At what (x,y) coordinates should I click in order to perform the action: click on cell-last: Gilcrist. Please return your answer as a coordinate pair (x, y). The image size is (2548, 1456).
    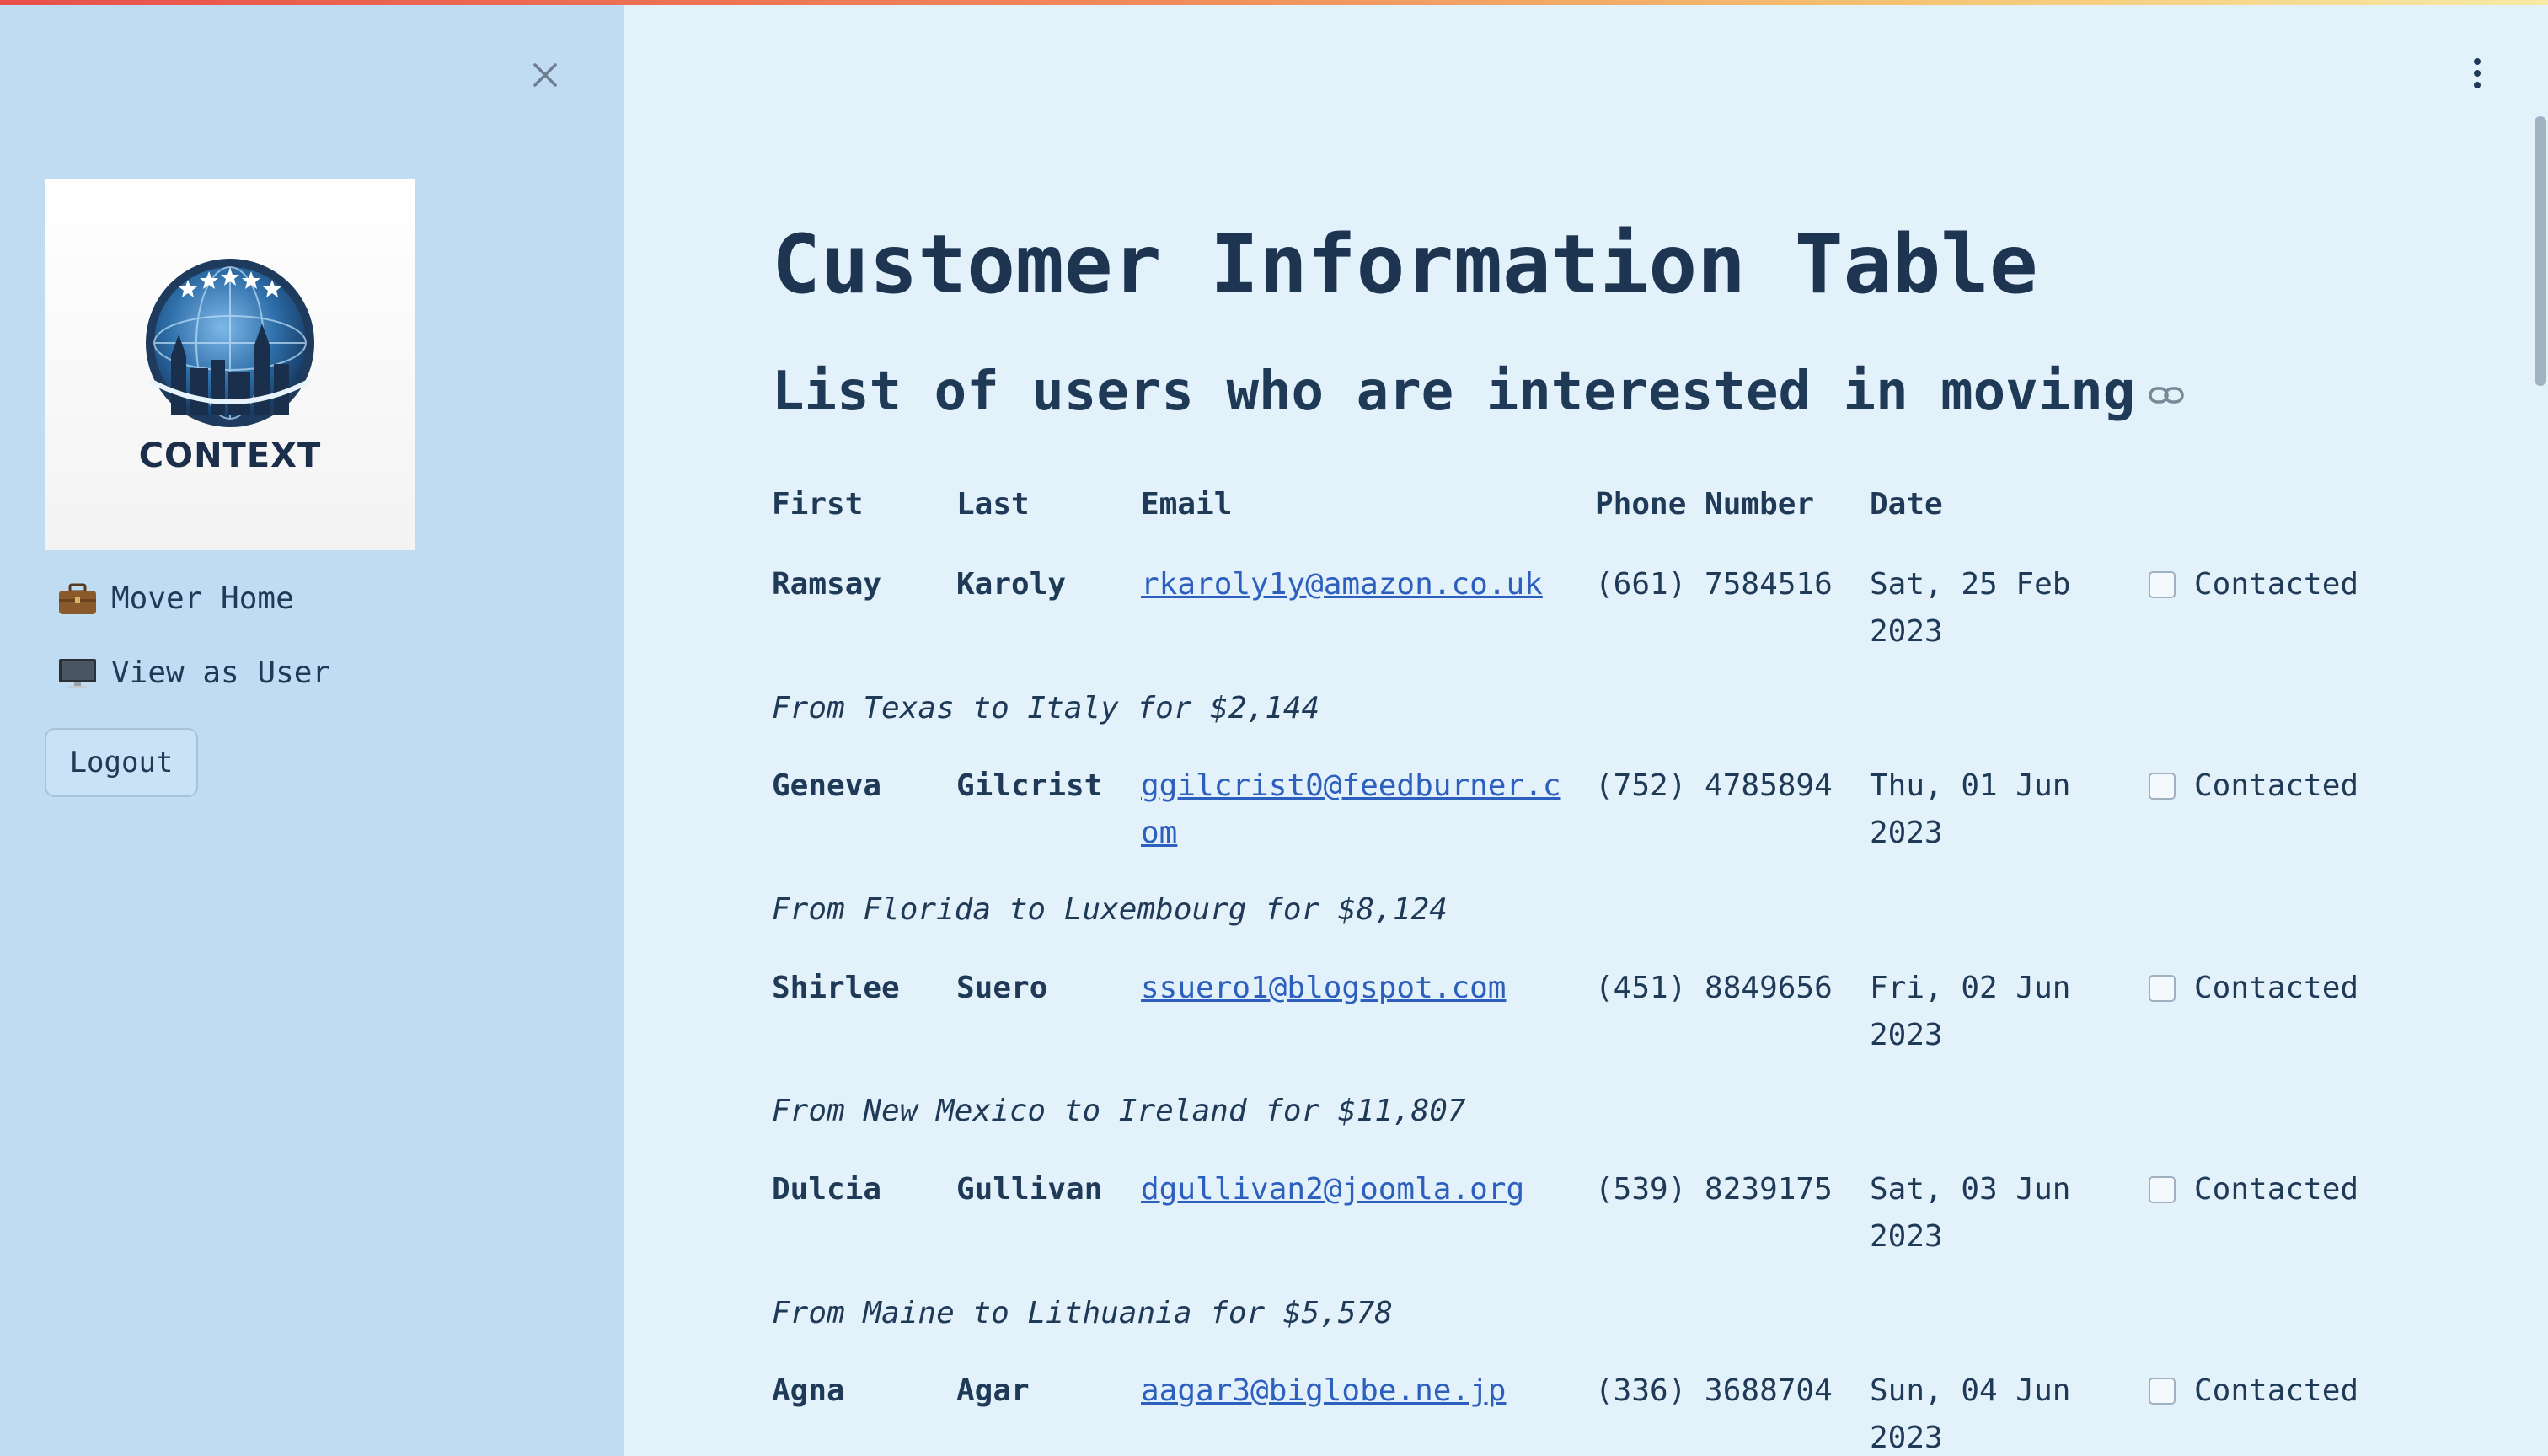
    Looking at the image, I should click on (1029, 785).